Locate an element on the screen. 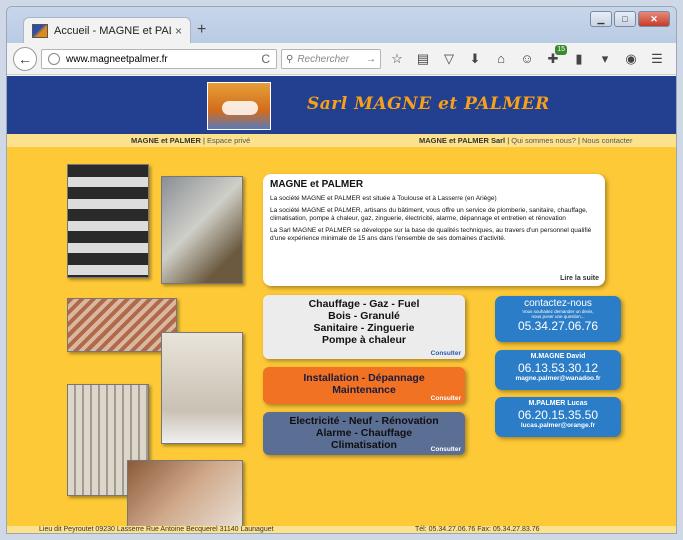 This screenshot has width=683, height=540. handshake-icon is located at coordinates (240, 108).